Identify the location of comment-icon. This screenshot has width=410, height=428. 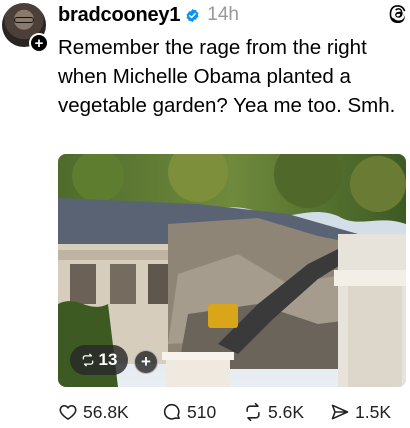
(171, 411).